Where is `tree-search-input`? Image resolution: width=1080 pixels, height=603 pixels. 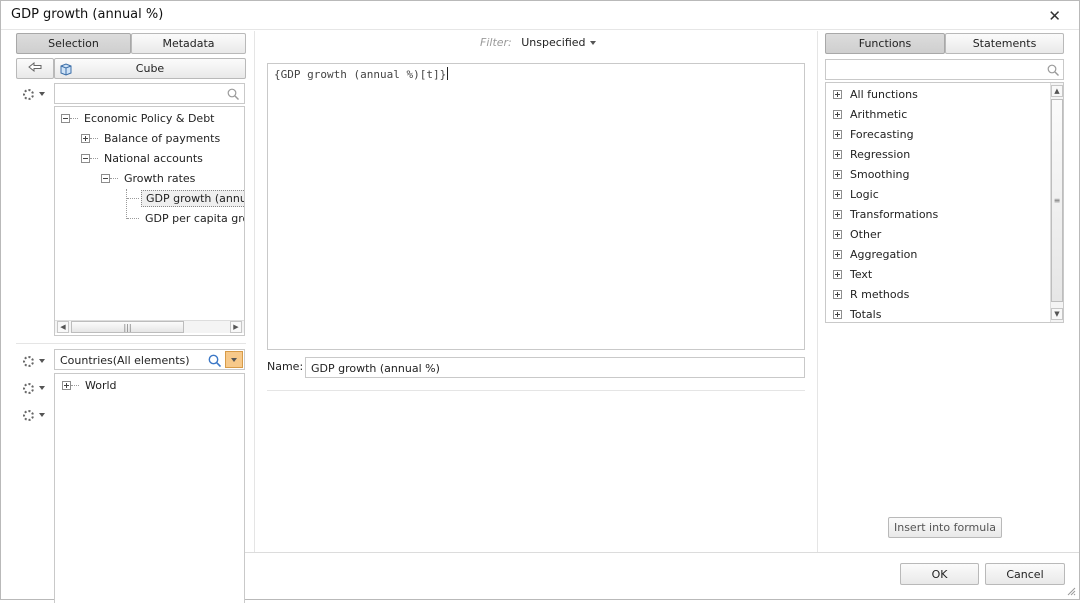
tree-search-input is located at coordinates (149, 93).